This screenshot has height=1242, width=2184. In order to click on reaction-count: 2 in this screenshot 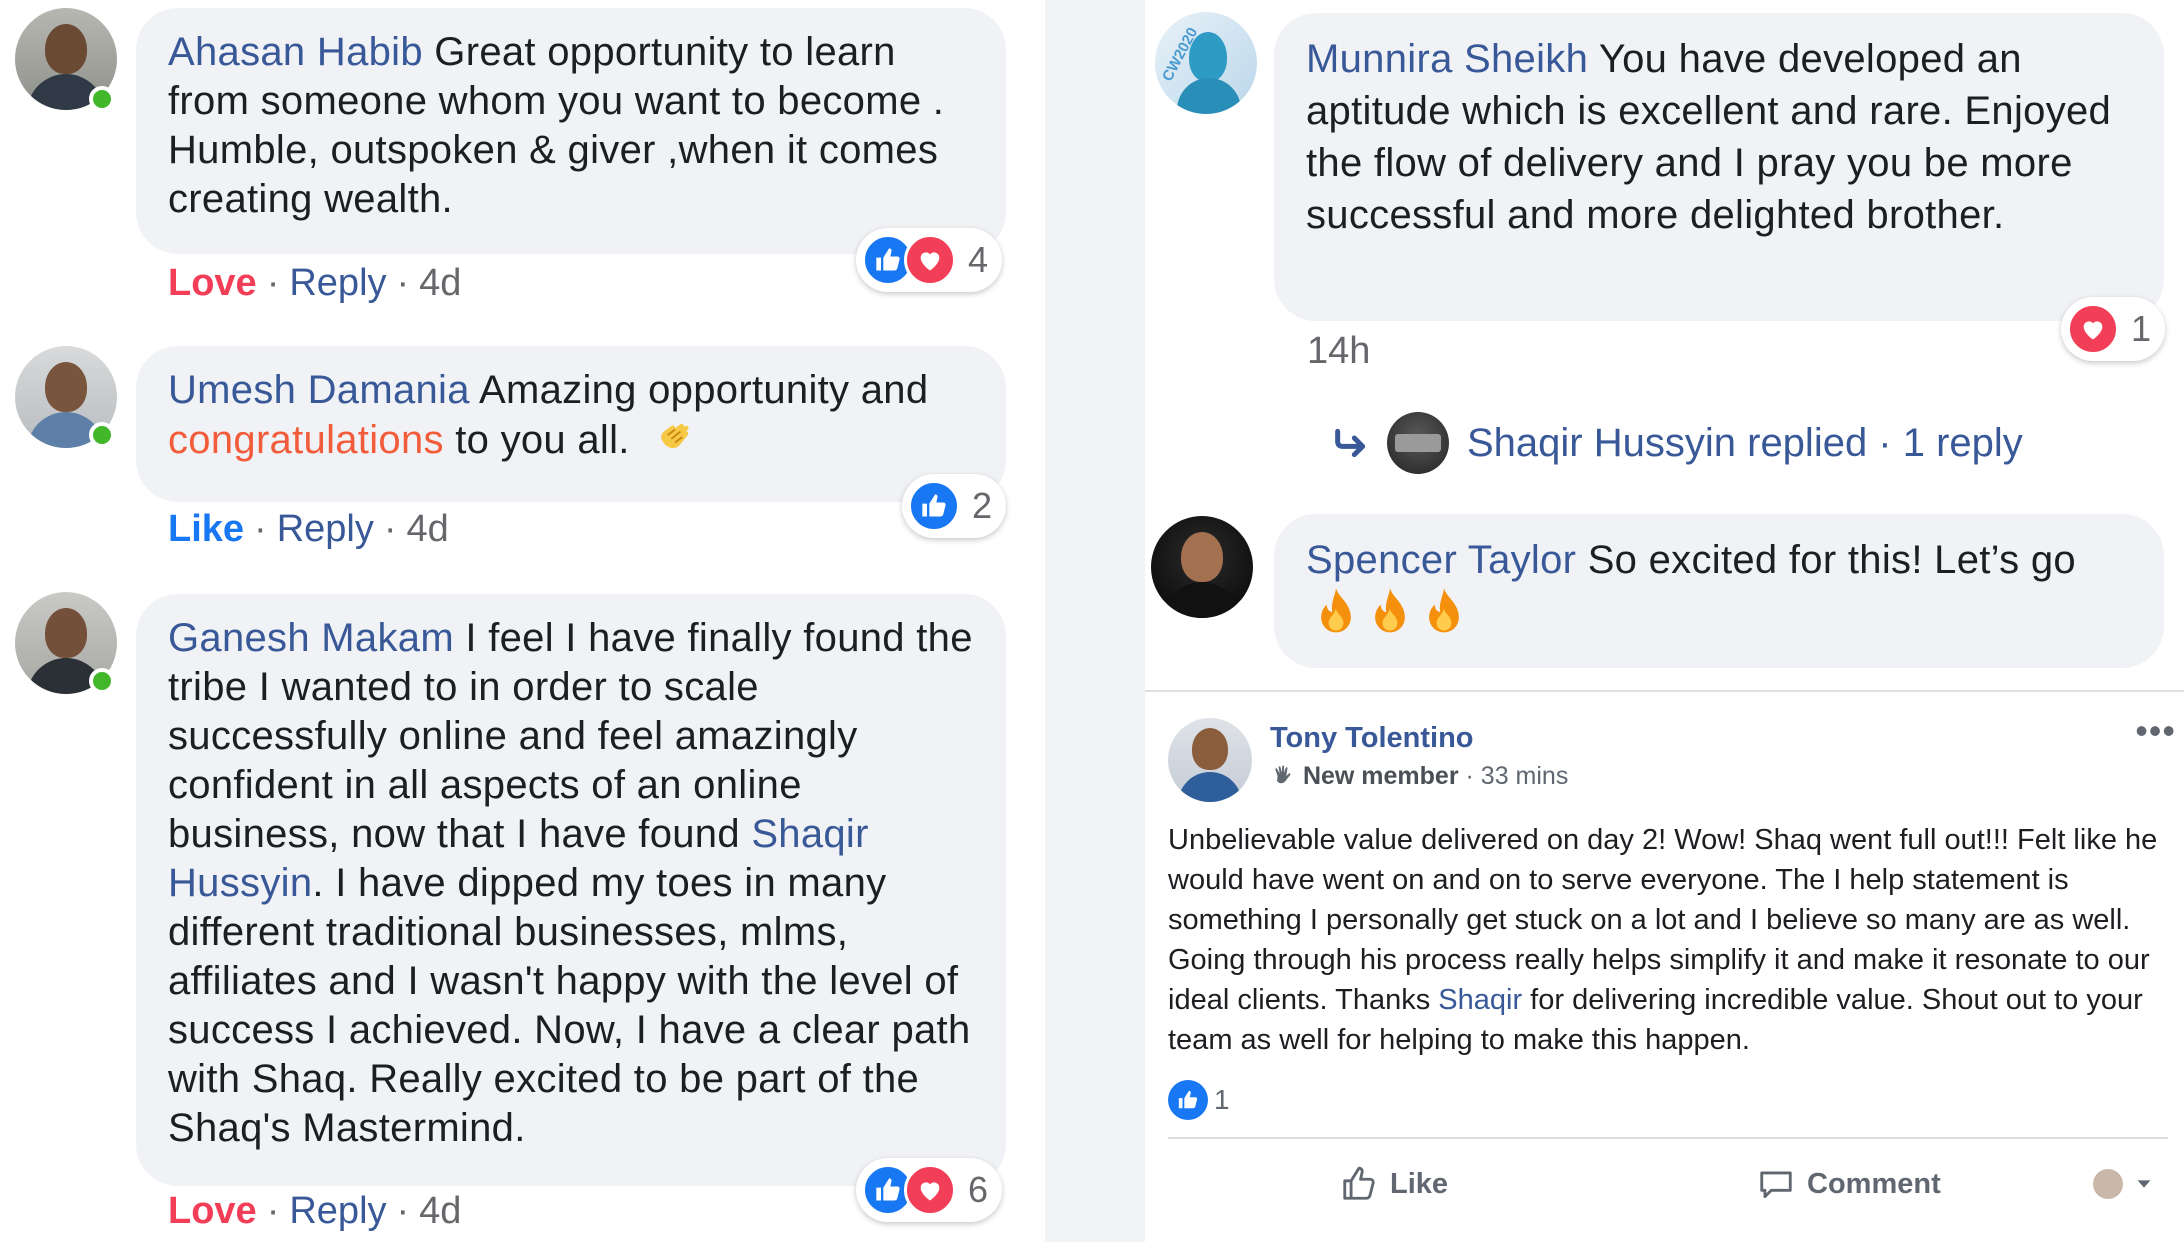, I will do `click(982, 505)`.